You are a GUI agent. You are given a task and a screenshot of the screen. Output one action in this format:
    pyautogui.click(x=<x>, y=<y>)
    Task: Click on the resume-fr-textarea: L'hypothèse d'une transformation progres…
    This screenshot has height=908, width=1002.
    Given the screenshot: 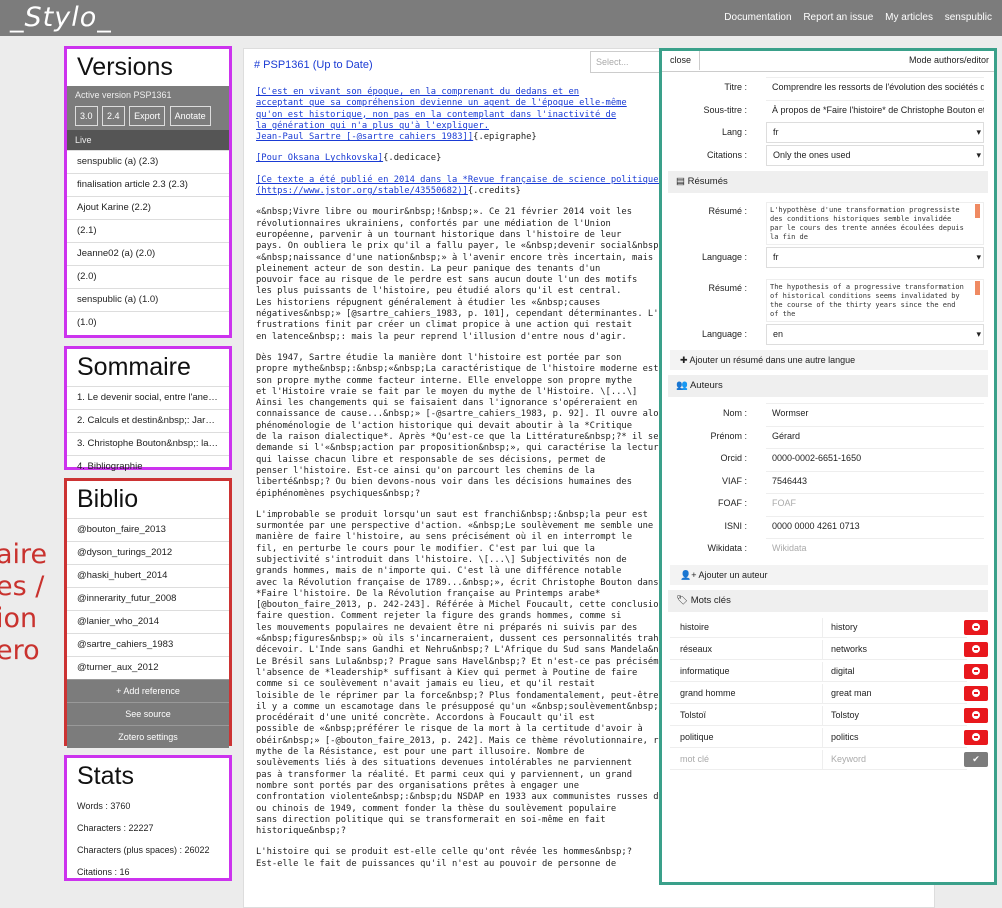 What is the action you would take?
    pyautogui.click(x=875, y=223)
    